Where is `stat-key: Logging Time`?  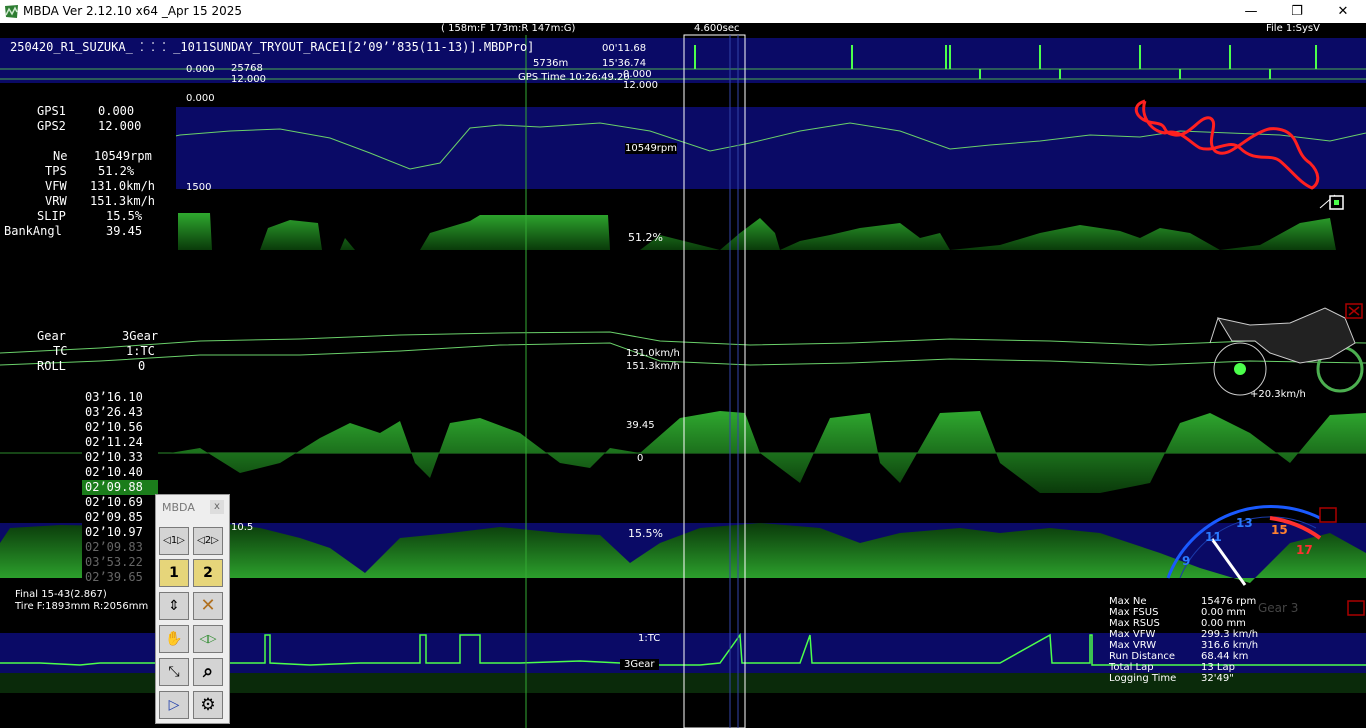
stat-key: Logging Time is located at coordinates (1143, 678).